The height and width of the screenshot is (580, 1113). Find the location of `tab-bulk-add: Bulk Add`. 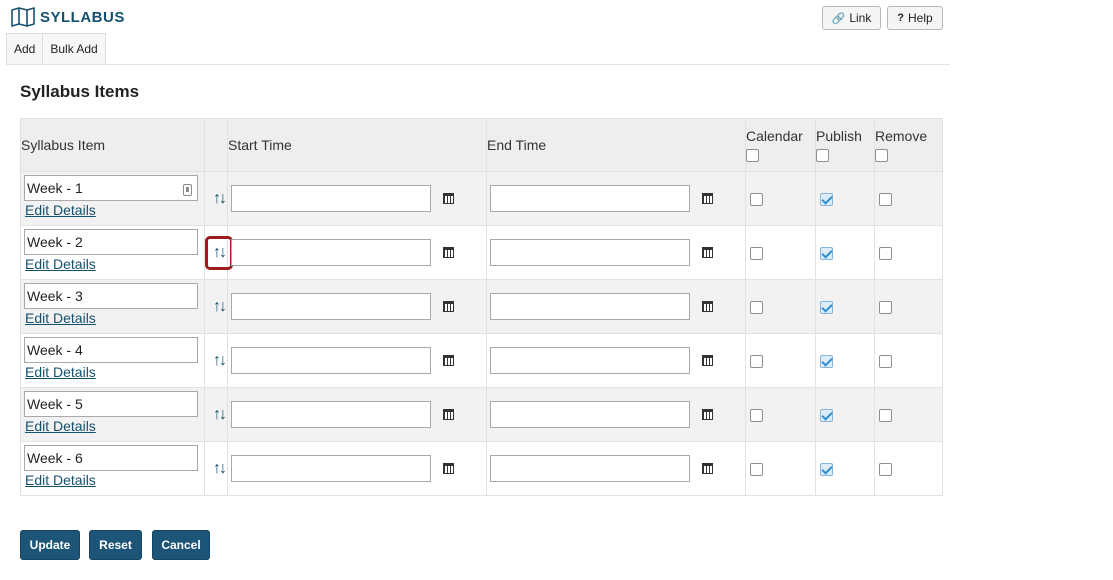

tab-bulk-add: Bulk Add is located at coordinates (74, 48).